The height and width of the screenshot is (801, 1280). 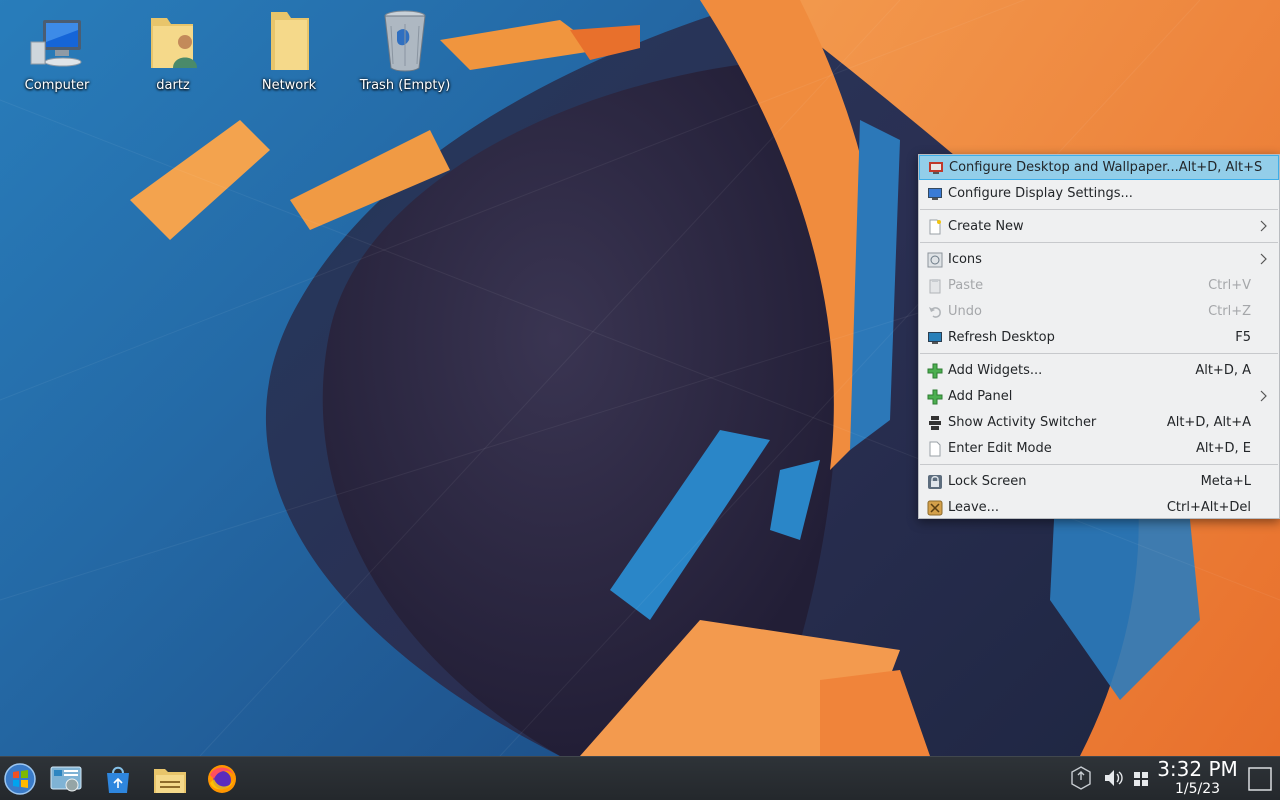 I want to click on taskbar-software-store, so click(x=118, y=779).